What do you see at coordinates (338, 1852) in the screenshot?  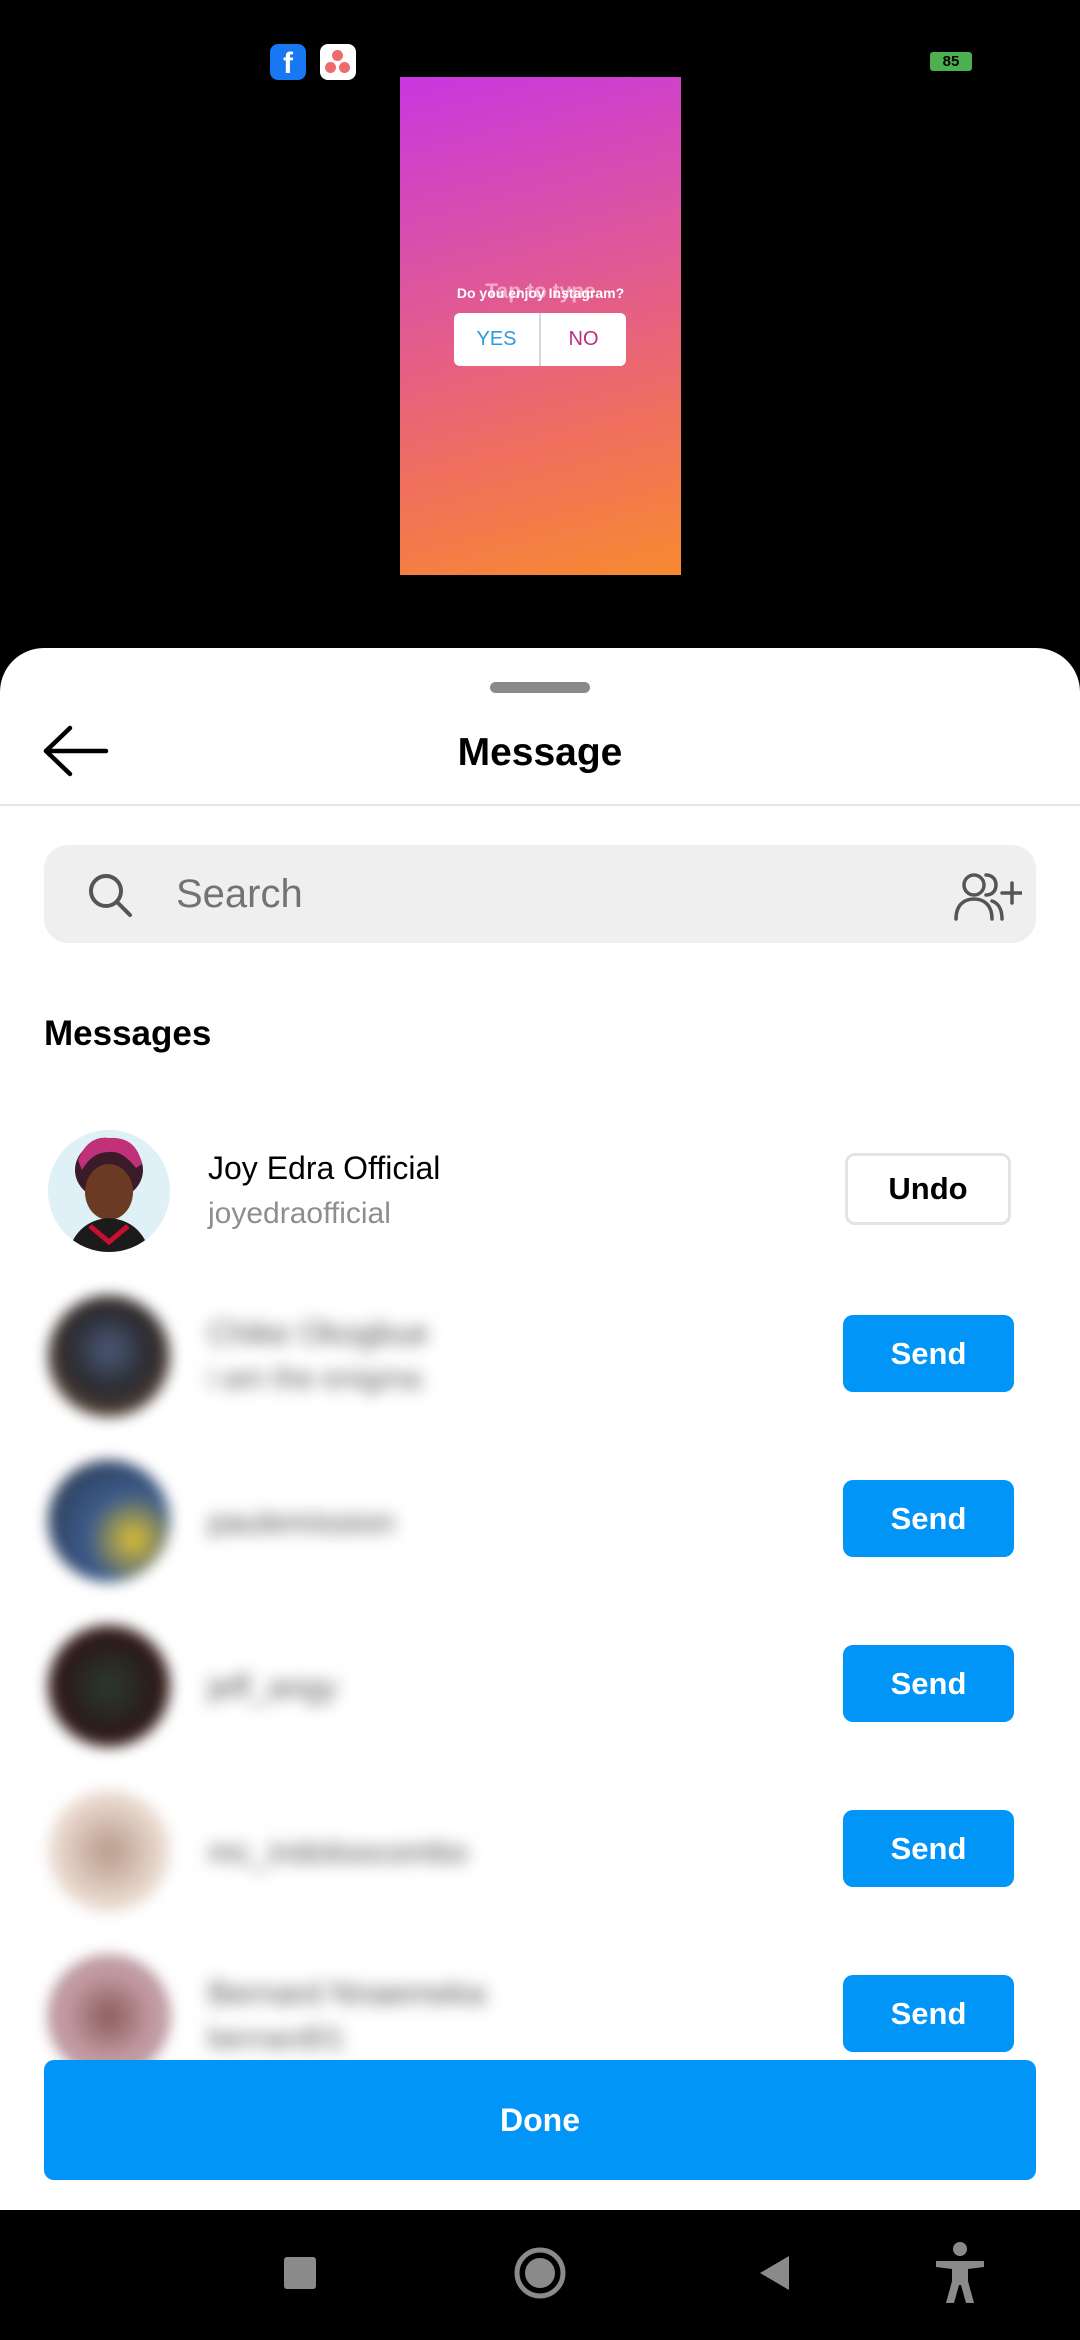 I see `contact-name: mc_indoloocombo` at bounding box center [338, 1852].